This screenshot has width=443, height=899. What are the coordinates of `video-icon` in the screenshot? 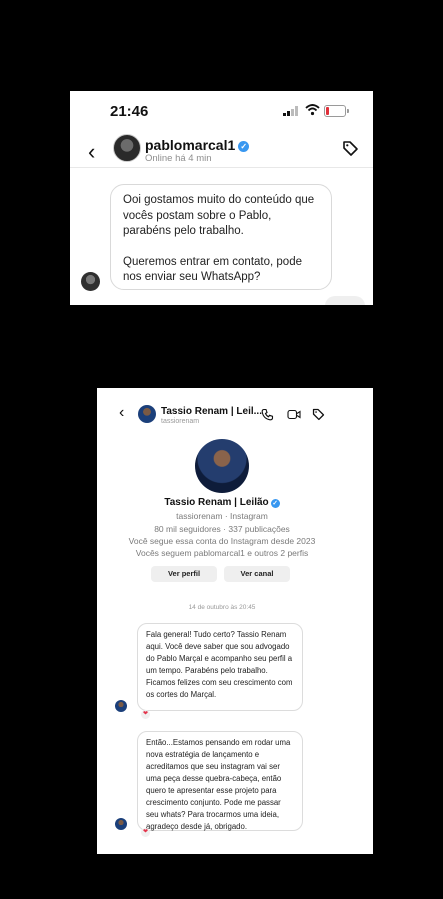 It's located at (294, 414).